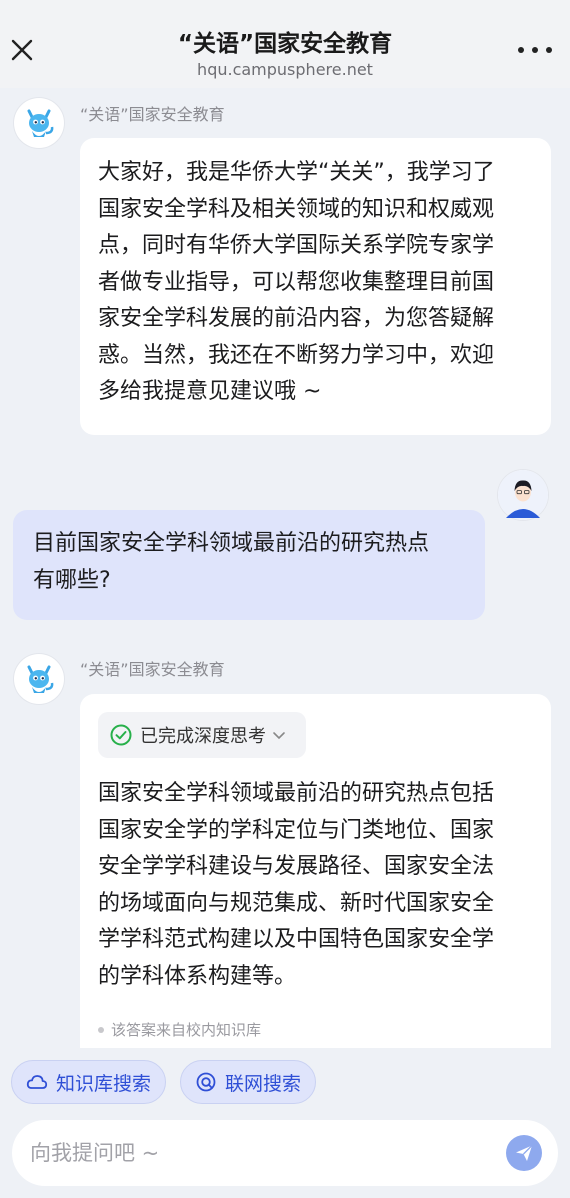  What do you see at coordinates (101, 1029) in the screenshot?
I see `bullet-dot-icon` at bounding box center [101, 1029].